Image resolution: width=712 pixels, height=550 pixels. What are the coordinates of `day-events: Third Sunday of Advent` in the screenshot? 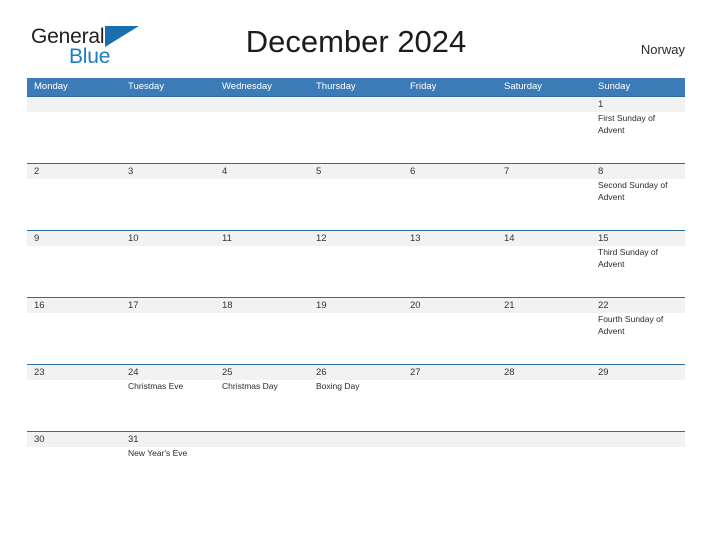 It's located at (628, 258).